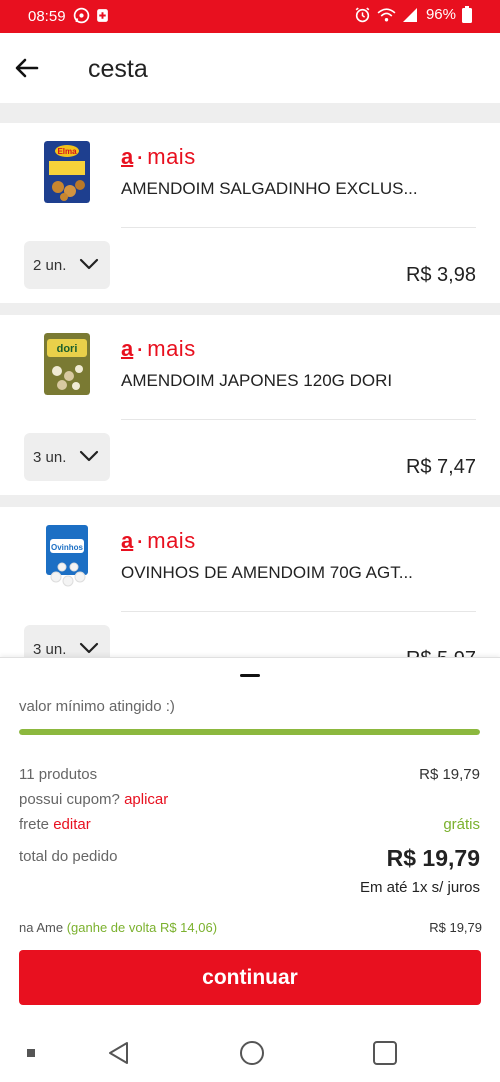  What do you see at coordinates (50, 265) in the screenshot?
I see `quantity-value: 2 un.` at bounding box center [50, 265].